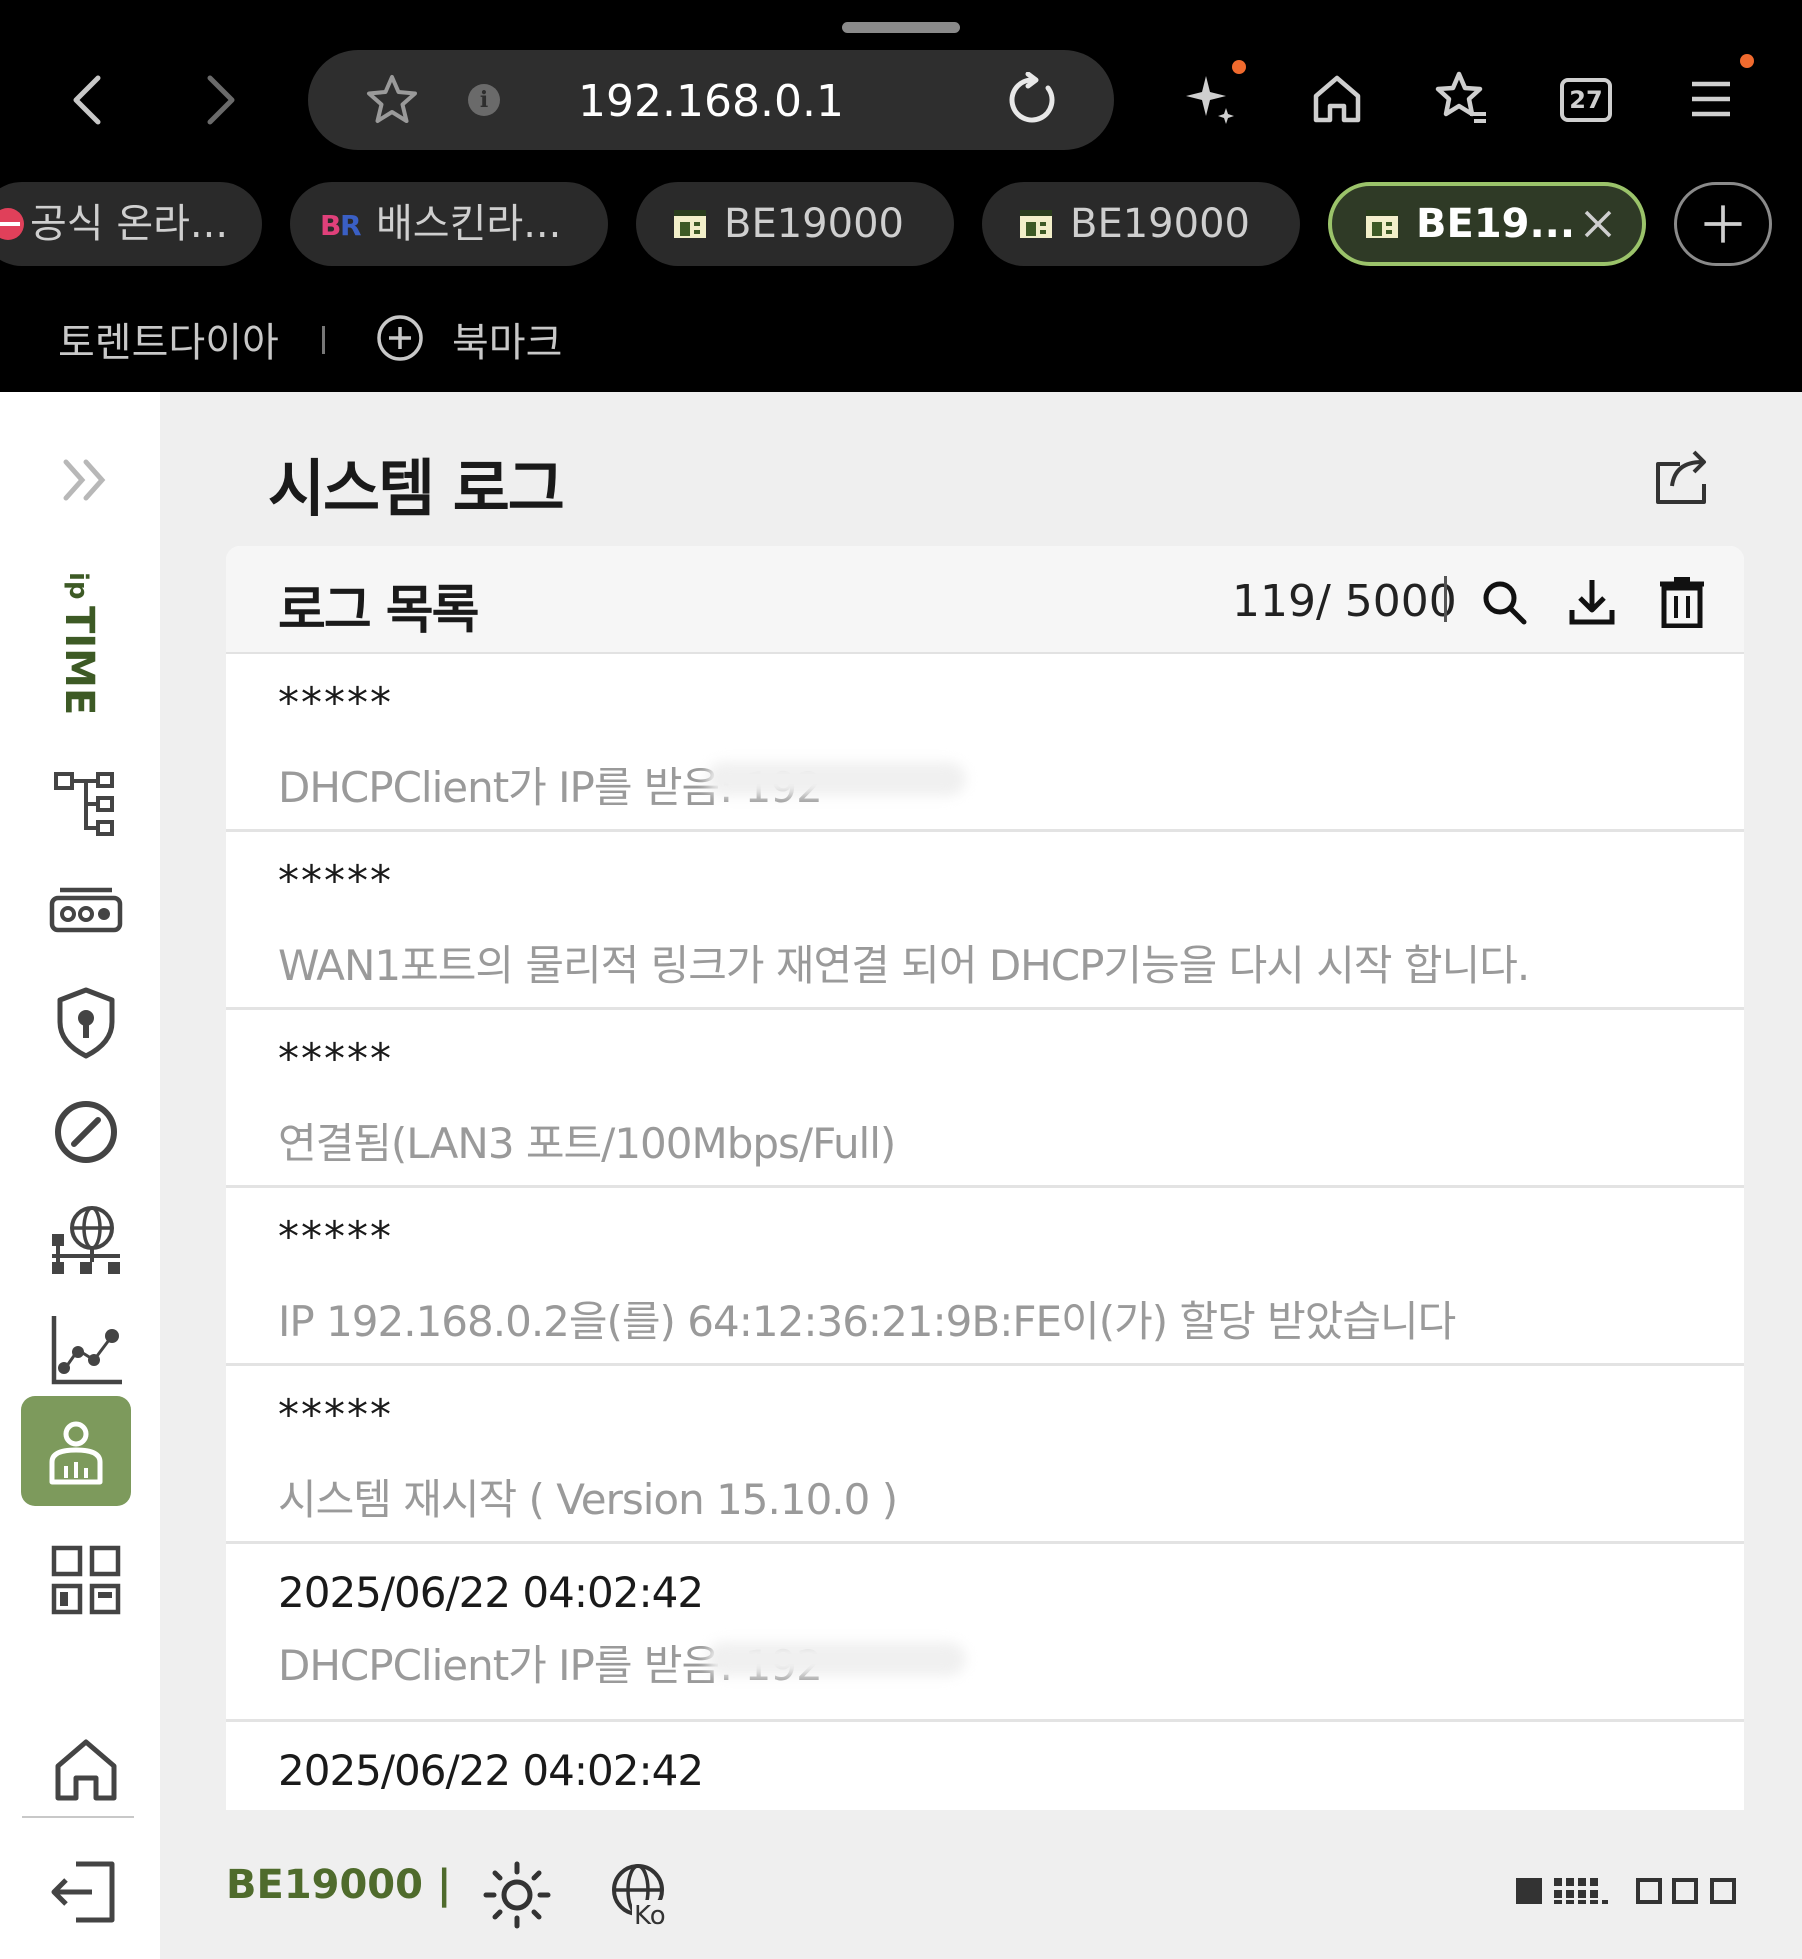  I want to click on back-arrow-icon, so click(90, 100).